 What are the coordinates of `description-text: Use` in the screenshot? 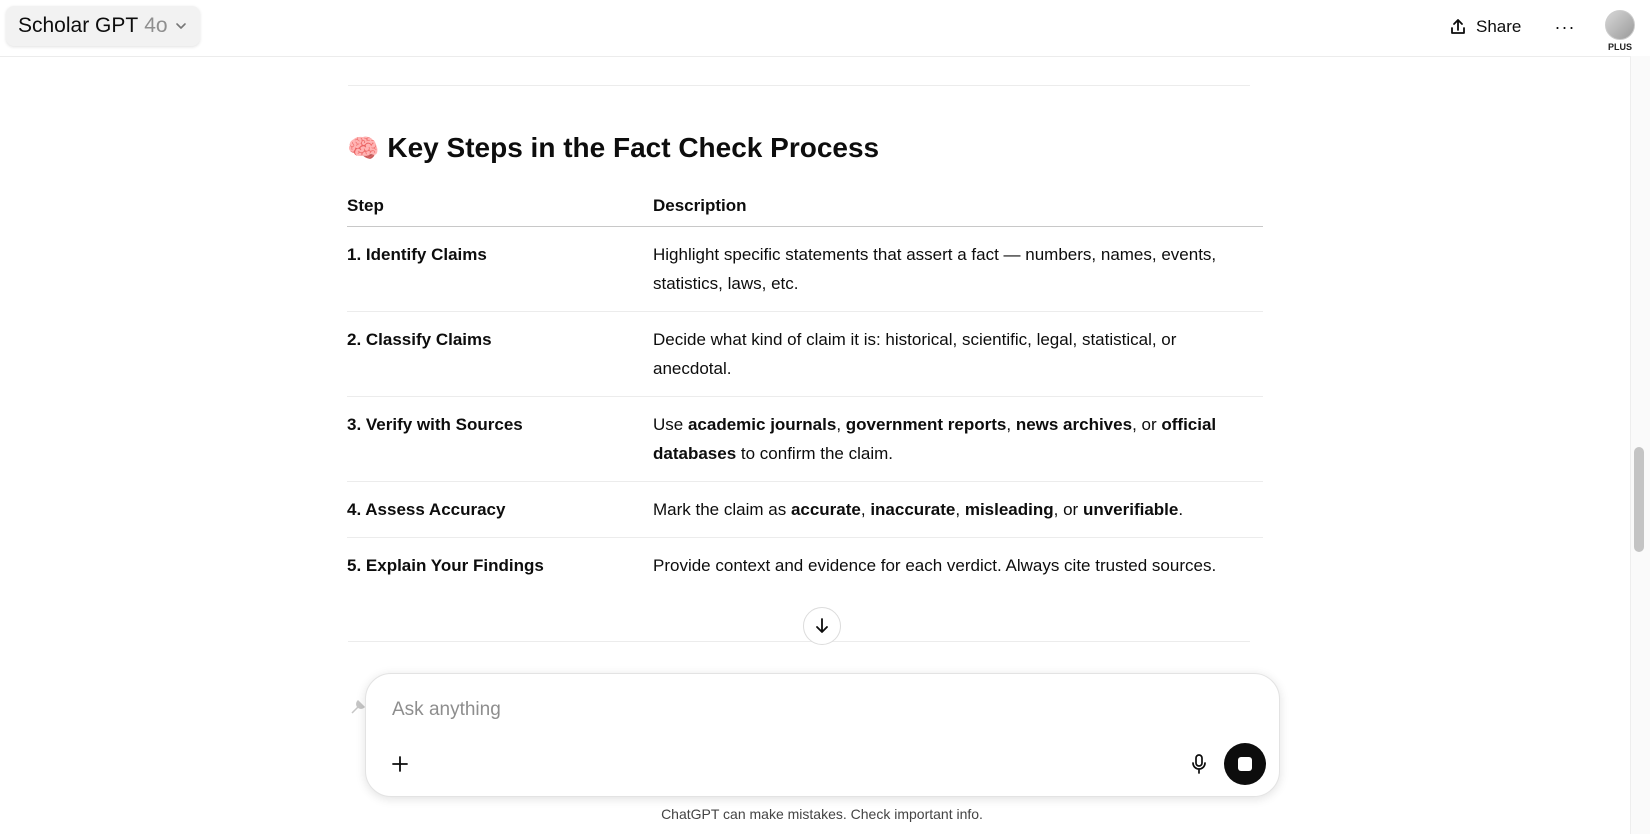 It's located at (670, 424).